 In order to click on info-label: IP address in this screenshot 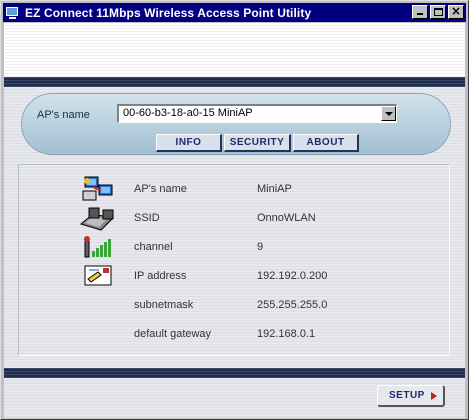, I will do `click(160, 276)`.